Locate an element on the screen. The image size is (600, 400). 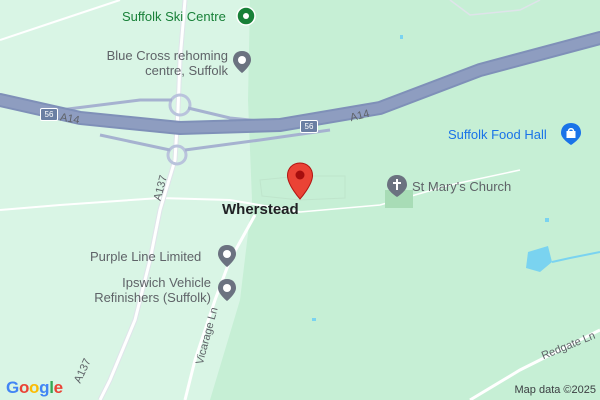
shopping-bag-icon is located at coordinates (571, 134).